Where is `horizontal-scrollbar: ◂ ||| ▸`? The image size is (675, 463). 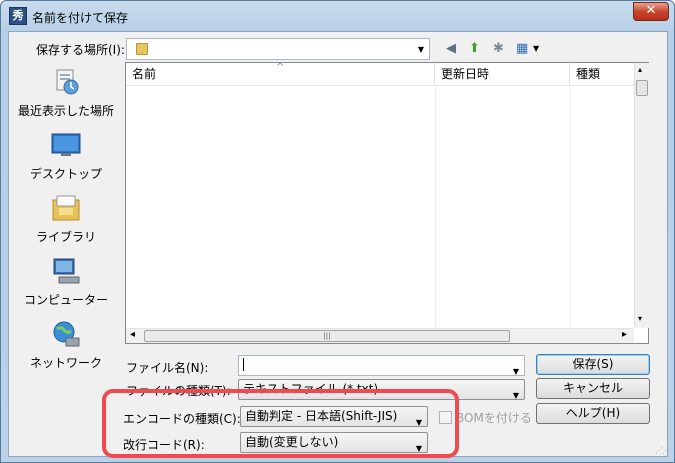 horizontal-scrollbar: ◂ ||| ▸ is located at coordinates (380, 335).